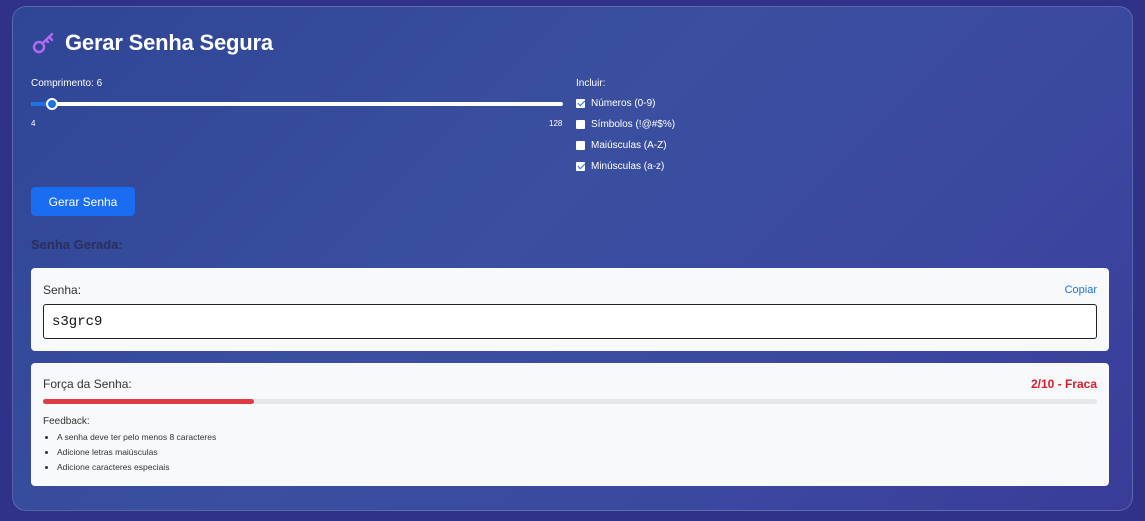 The image size is (1145, 521). I want to click on password-label: Senha:, so click(62, 290).